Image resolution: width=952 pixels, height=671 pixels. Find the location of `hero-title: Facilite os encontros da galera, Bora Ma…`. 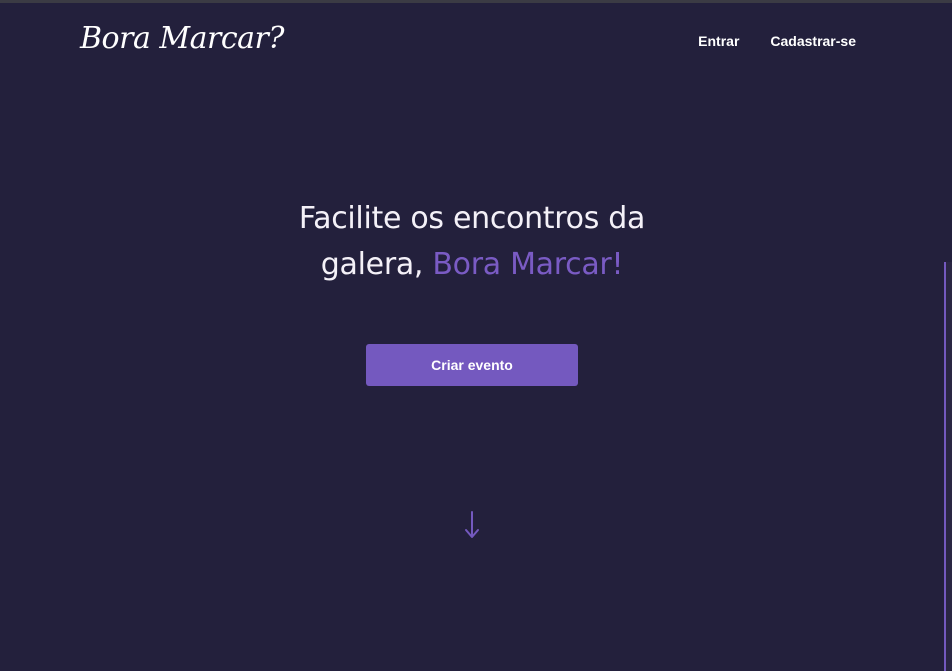

hero-title: Facilite os encontros da galera, Bora Ma… is located at coordinates (472, 242).